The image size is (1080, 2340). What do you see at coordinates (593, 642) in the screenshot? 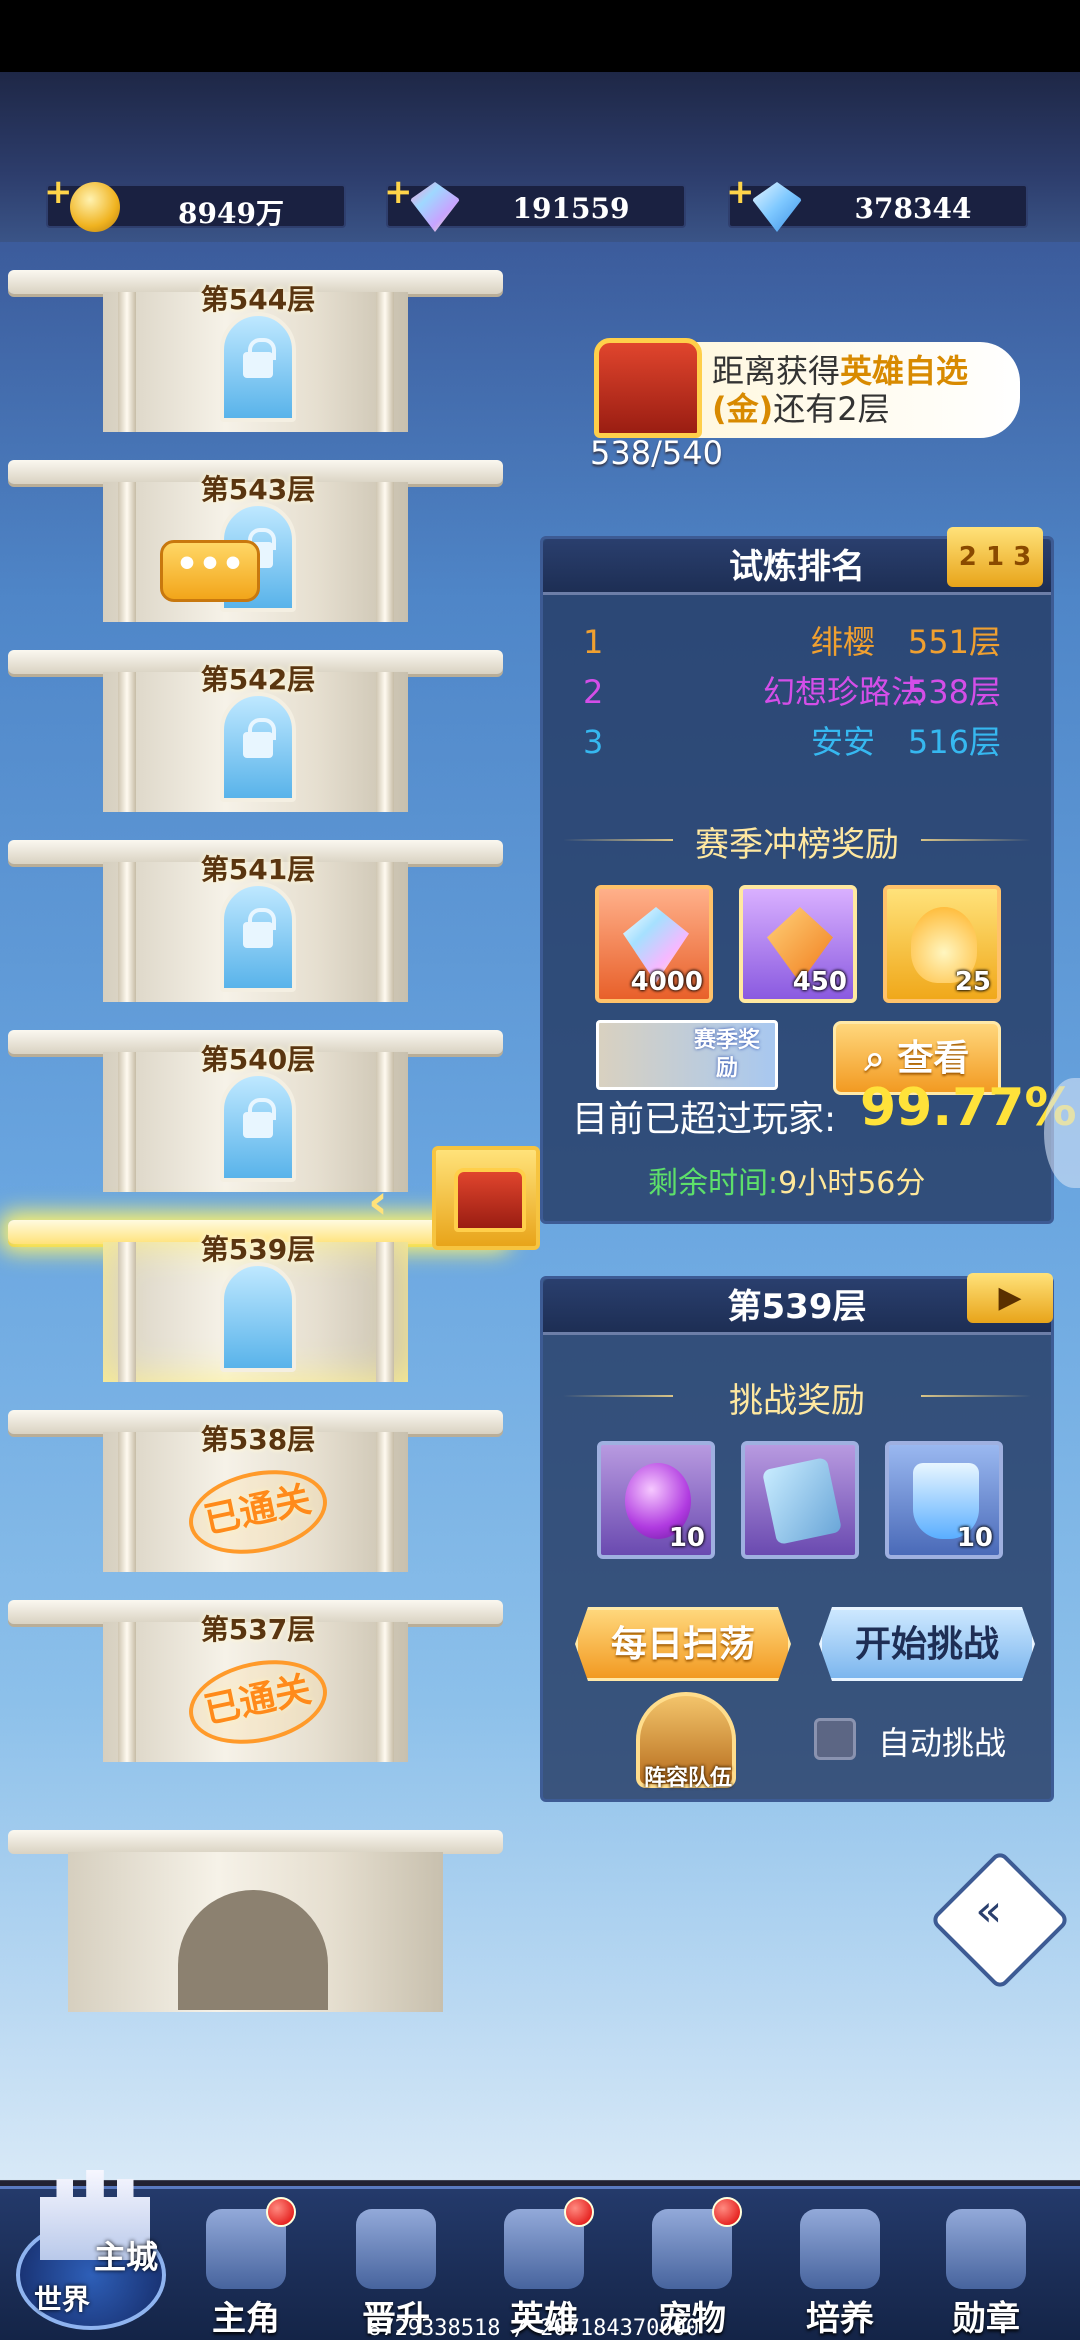
I see `rank-number: 1` at bounding box center [593, 642].